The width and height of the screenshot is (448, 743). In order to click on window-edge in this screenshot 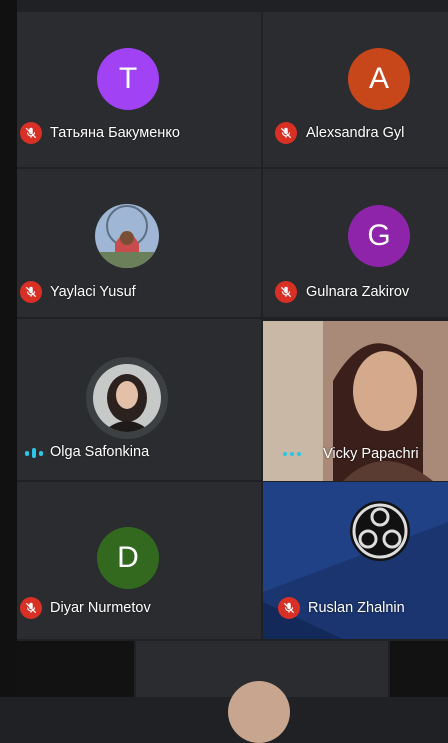, I will do `click(8, 348)`.